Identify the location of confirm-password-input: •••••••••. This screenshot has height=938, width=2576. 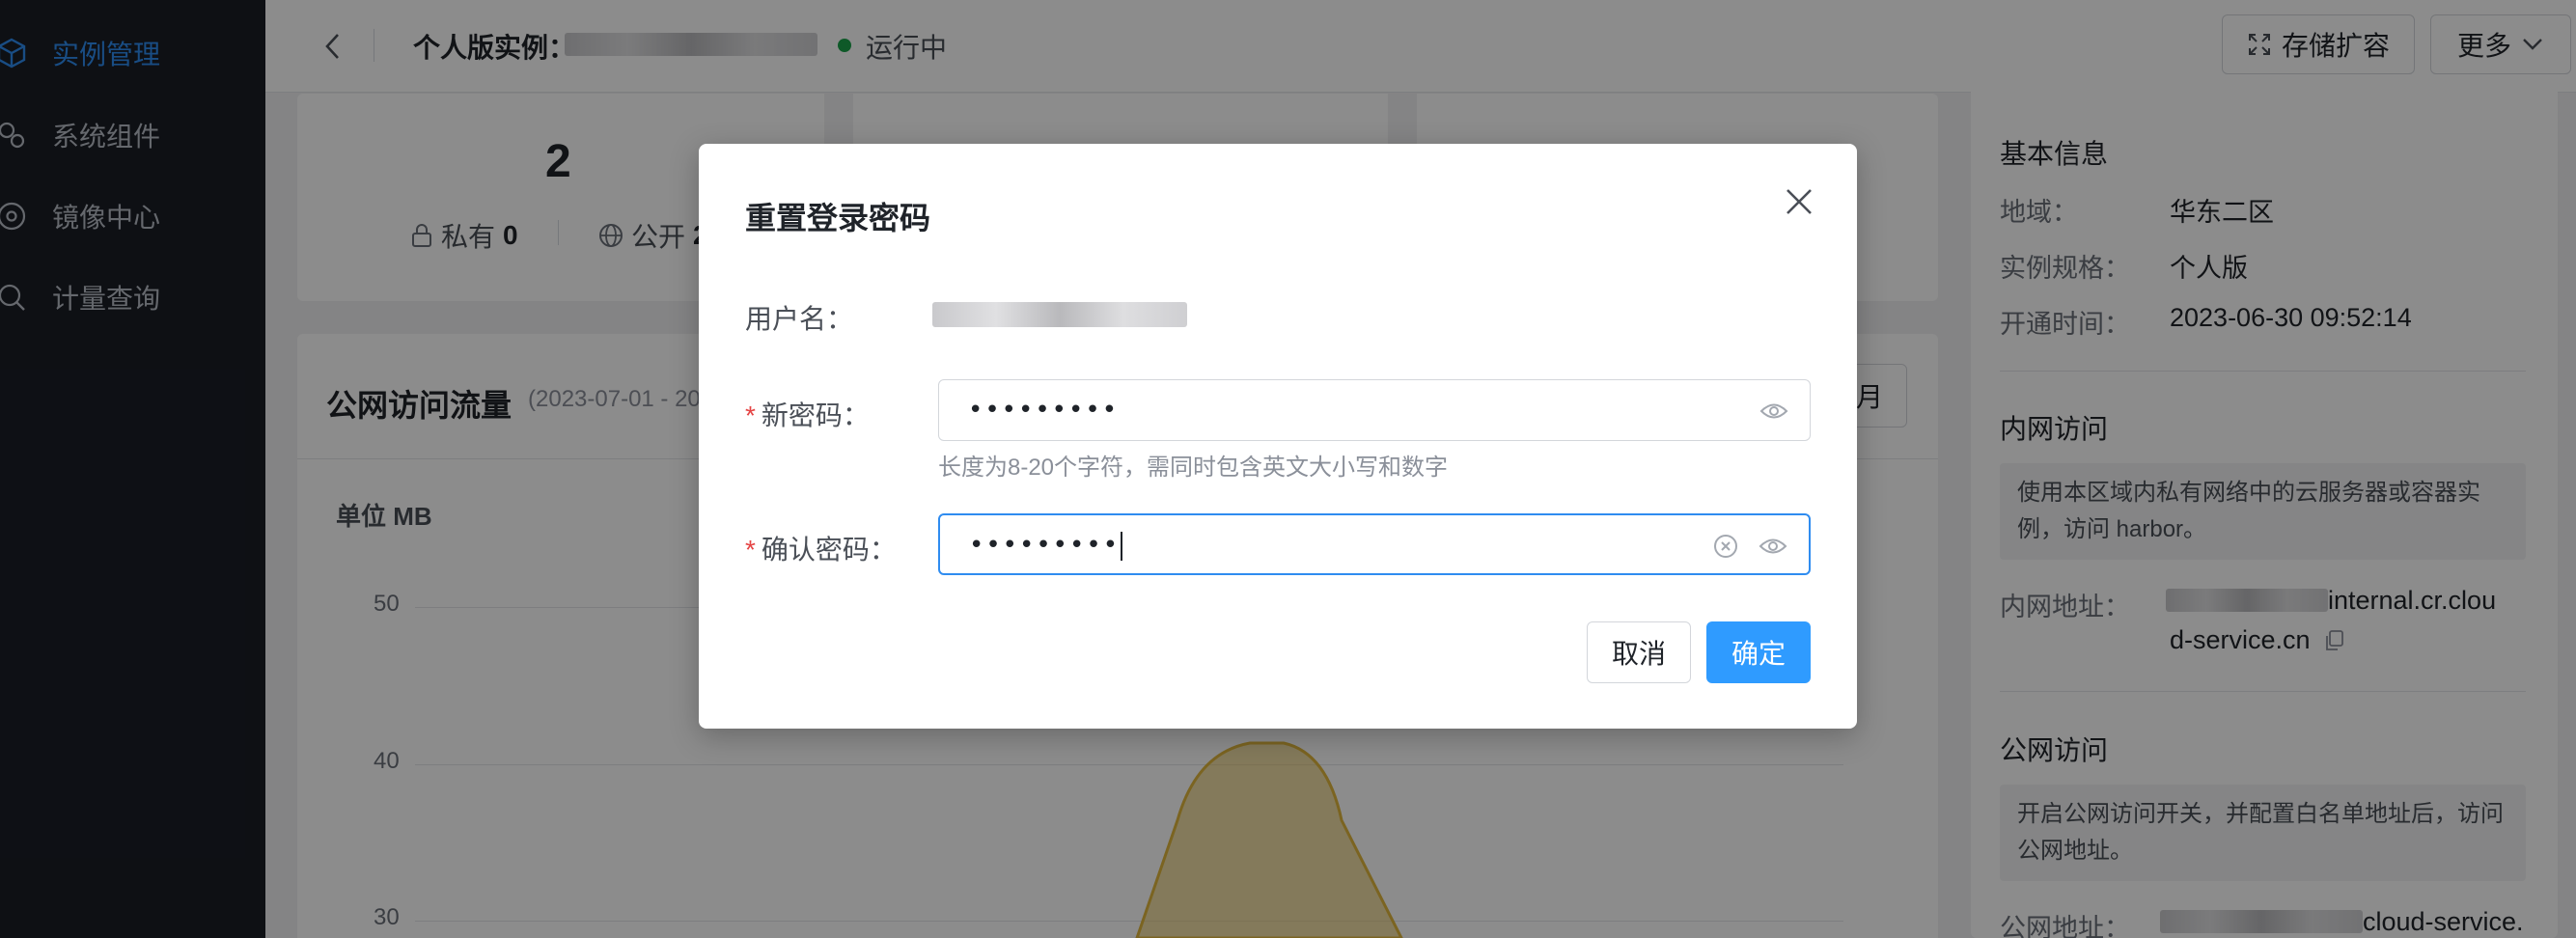
(1374, 544).